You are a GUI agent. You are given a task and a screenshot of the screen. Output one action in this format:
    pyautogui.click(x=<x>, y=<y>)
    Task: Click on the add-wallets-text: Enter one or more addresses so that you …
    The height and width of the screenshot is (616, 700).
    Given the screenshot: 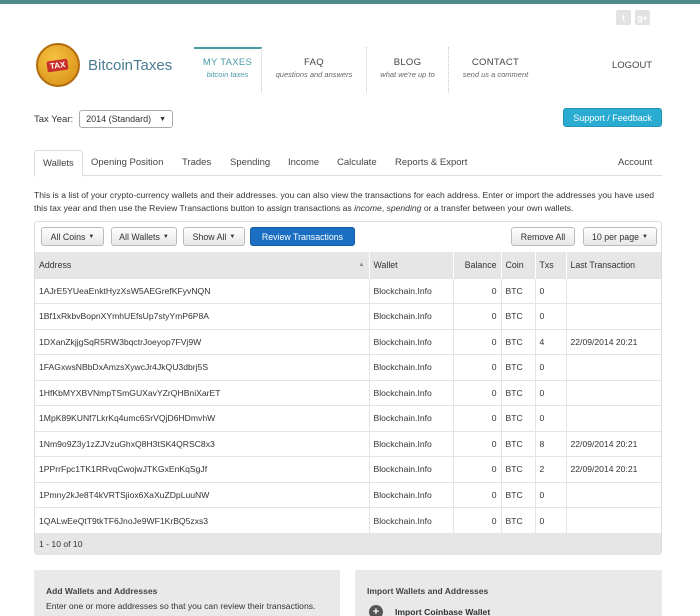 What is the action you would take?
    pyautogui.click(x=181, y=606)
    